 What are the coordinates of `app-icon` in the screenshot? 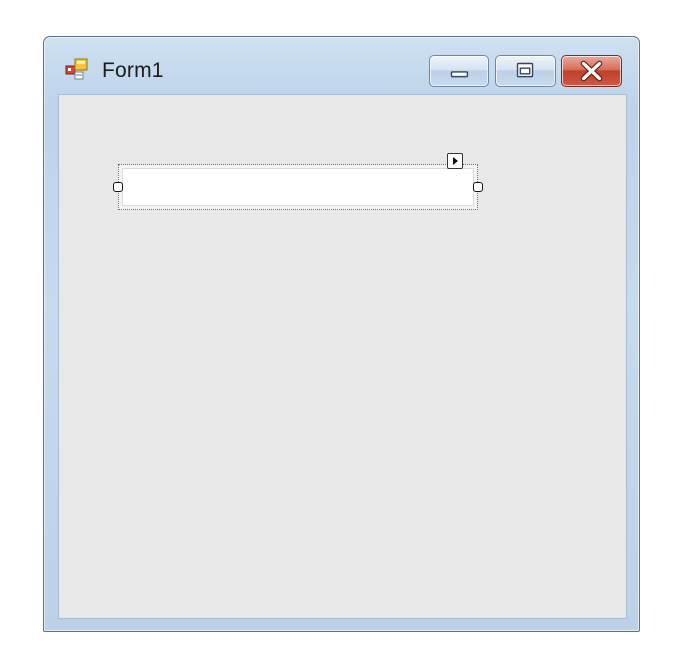 It's located at (78, 69).